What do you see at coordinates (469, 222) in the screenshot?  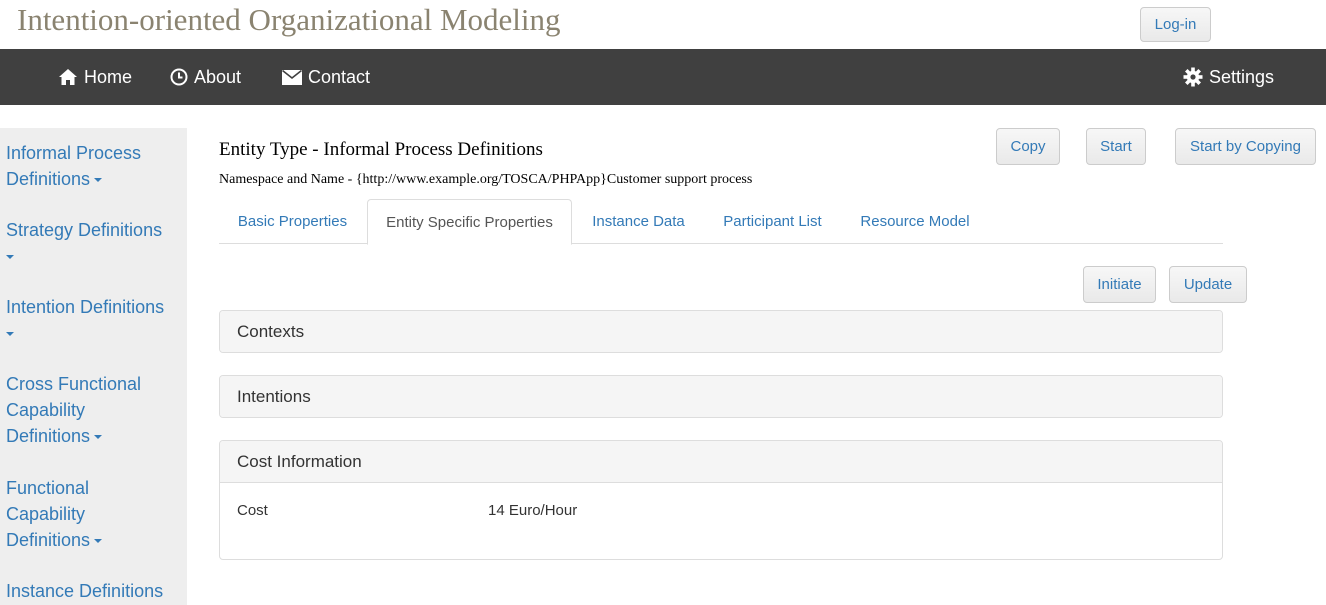 I see `tab-entity-specific-properties: Entity Specific Properties` at bounding box center [469, 222].